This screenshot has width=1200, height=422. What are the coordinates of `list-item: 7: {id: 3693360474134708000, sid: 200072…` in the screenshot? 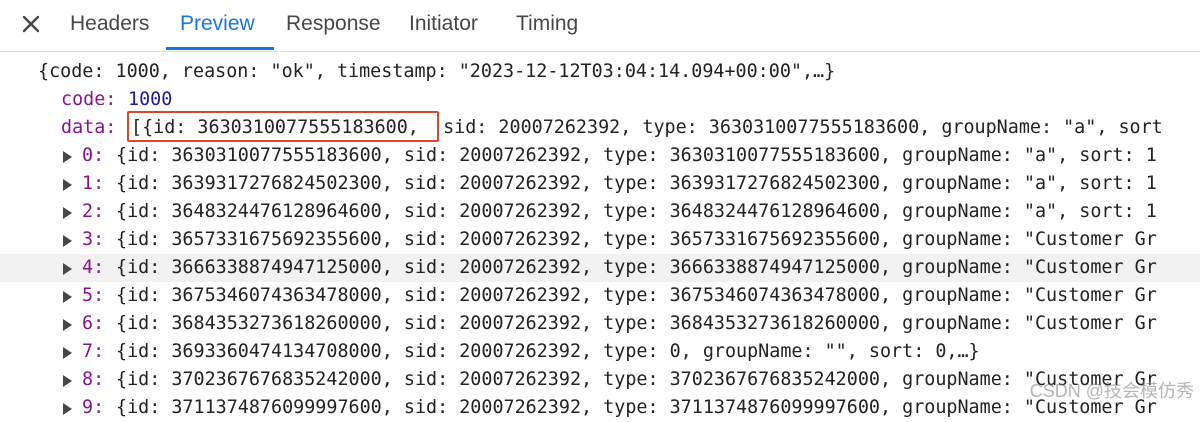 It's located at (600, 352).